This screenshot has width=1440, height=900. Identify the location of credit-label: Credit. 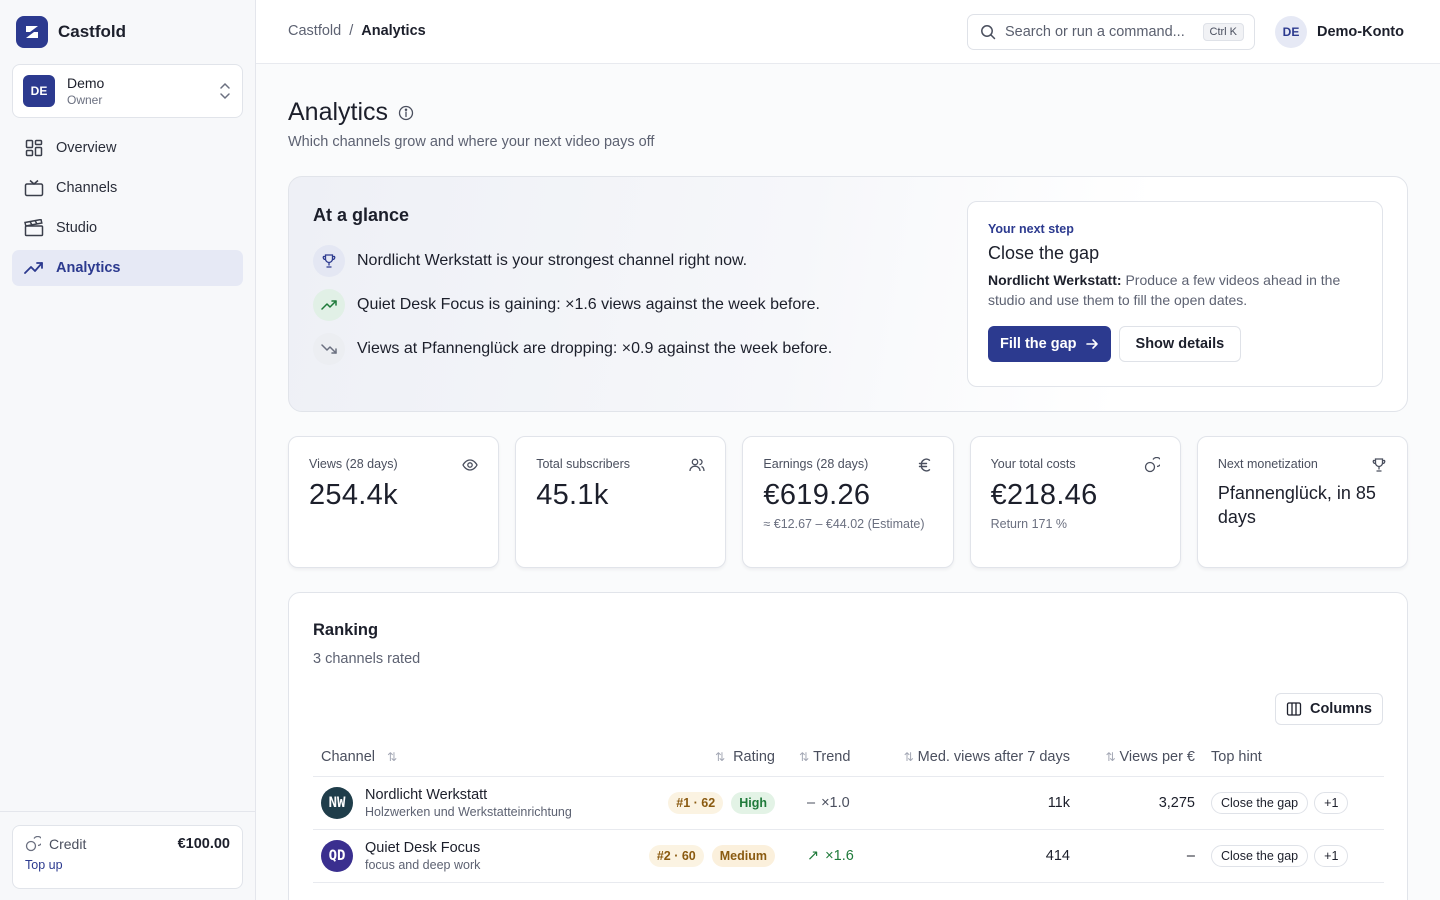
(68, 844).